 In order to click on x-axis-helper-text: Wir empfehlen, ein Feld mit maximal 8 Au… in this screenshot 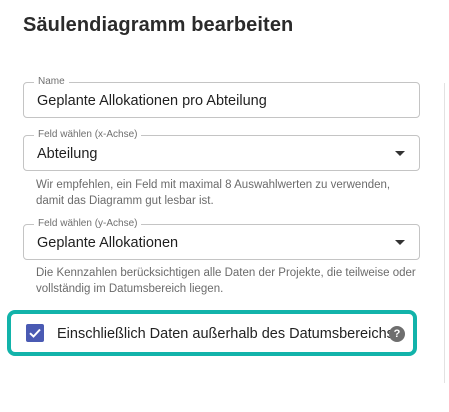, I will do `click(213, 193)`.